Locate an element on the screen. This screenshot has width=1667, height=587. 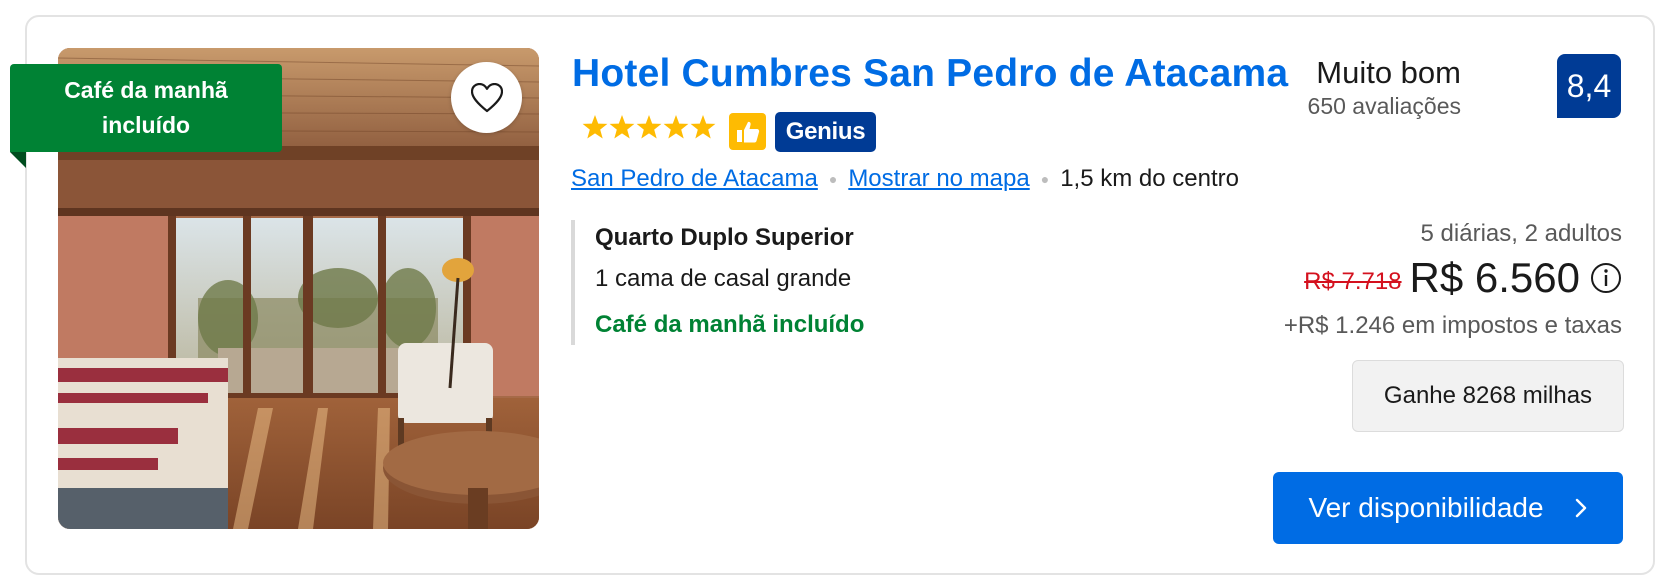
price-row: R$ 7.718 R$ 6.560 is located at coordinates (1463, 278).